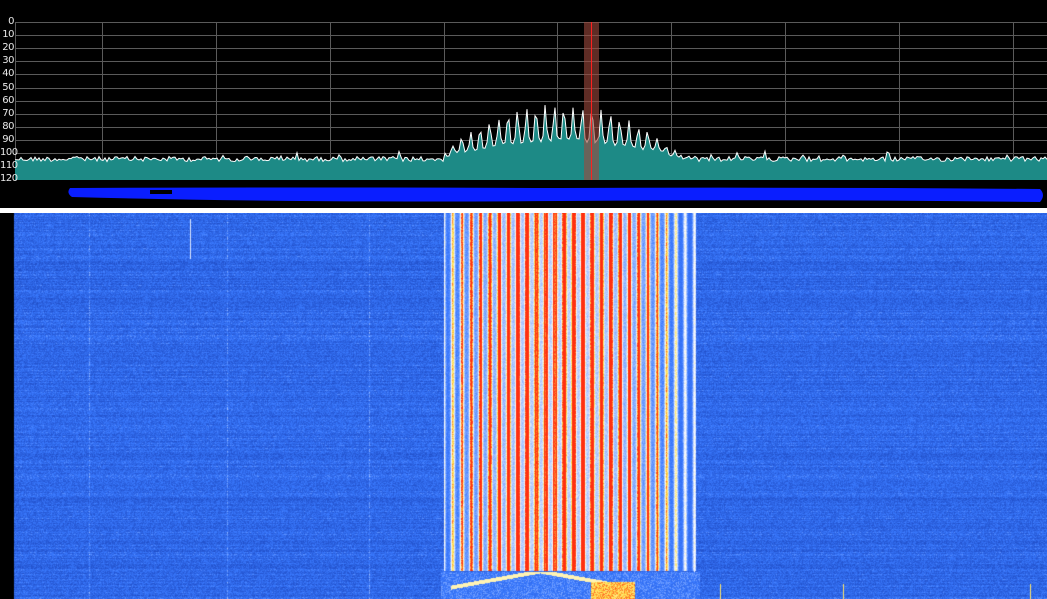 The width and height of the screenshot is (1047, 599). What do you see at coordinates (8, 100) in the screenshot?
I see `db-scale-label: 60` at bounding box center [8, 100].